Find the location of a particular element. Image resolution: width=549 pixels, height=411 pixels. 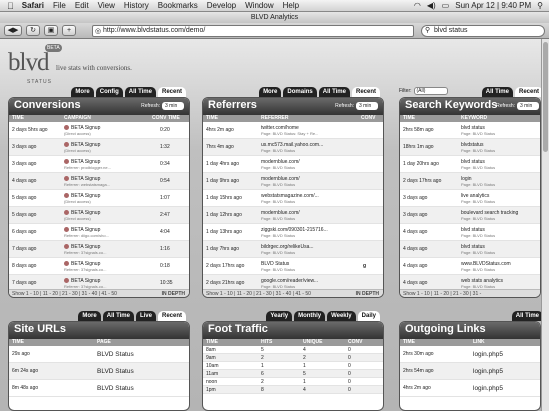

url-field: ◎ http://www.blvdstatus.com/demo/ is located at coordinates (253, 31).